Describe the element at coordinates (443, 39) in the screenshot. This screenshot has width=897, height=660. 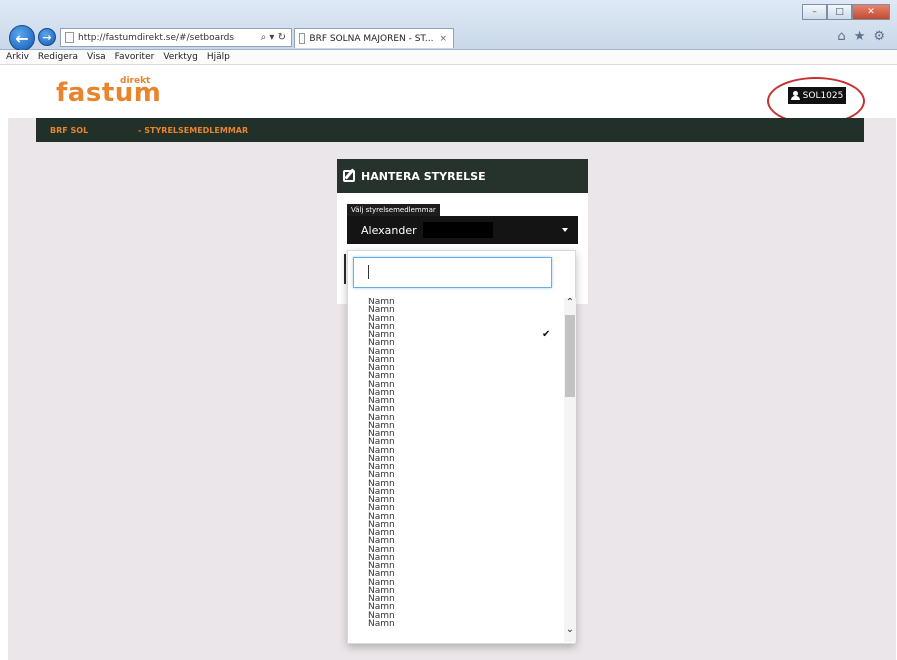
I see `tab-close-icon: ×` at that location.